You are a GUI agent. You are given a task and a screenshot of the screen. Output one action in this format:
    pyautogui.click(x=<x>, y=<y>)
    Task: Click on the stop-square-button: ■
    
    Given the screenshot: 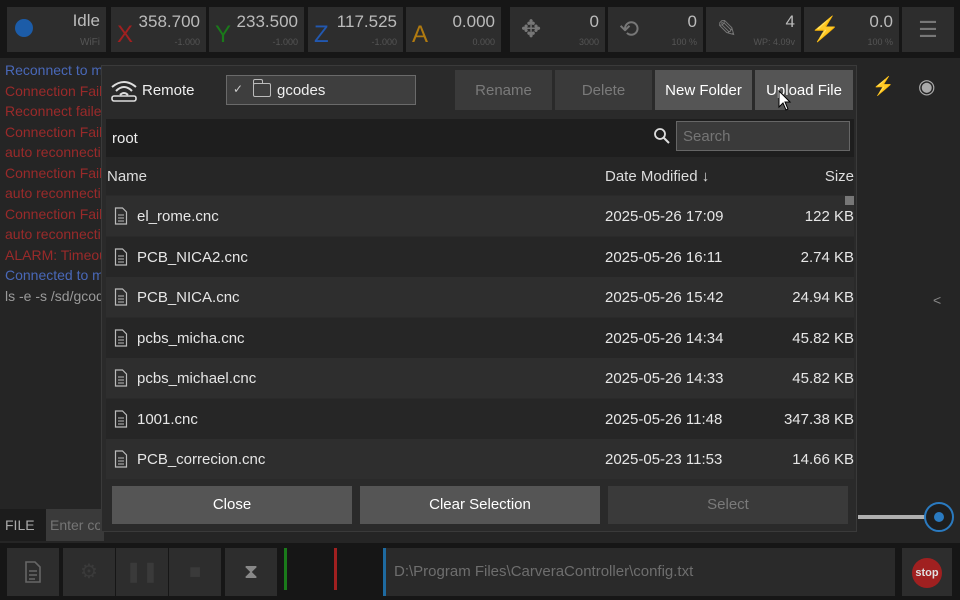 What is the action you would take?
    pyautogui.click(x=195, y=572)
    